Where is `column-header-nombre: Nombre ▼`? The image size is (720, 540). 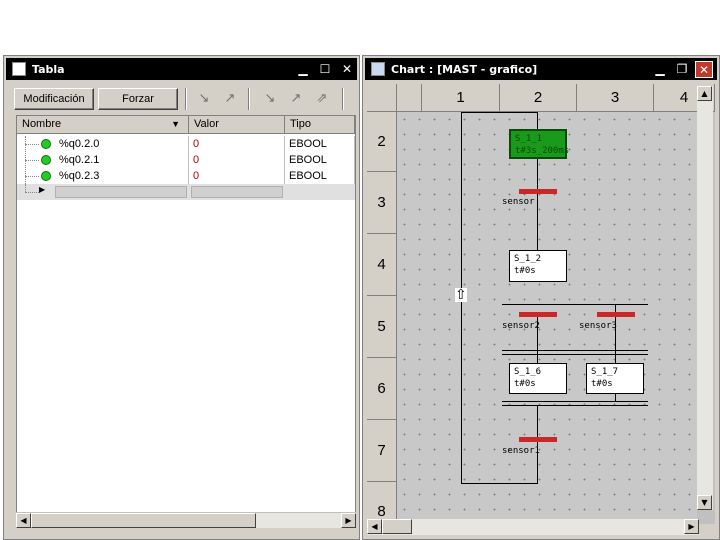 column-header-nombre: Nombre ▼ is located at coordinates (103, 125).